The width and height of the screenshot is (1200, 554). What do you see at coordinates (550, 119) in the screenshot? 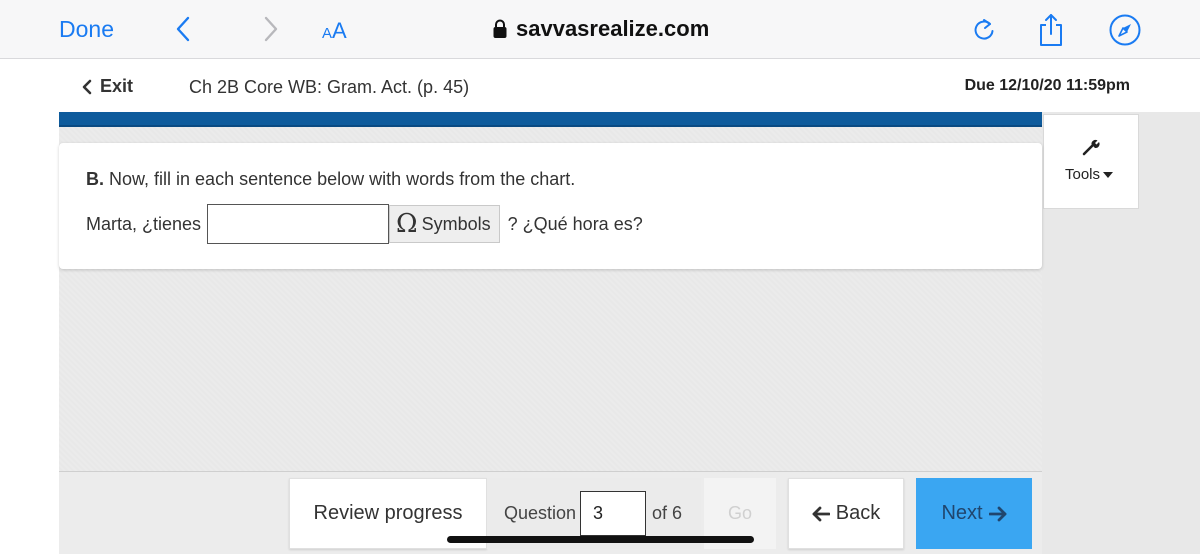
I see `brand-strip` at bounding box center [550, 119].